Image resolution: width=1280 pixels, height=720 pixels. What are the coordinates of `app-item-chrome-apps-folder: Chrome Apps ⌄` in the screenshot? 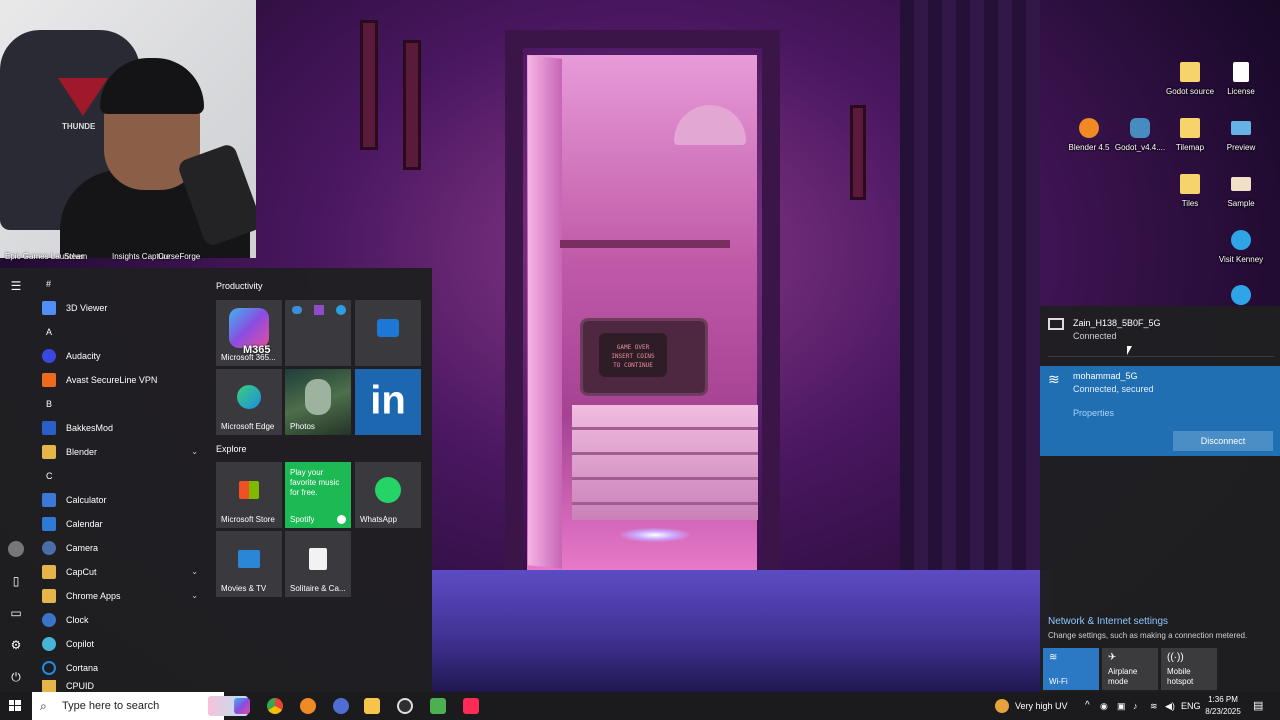 It's located at (120, 596).